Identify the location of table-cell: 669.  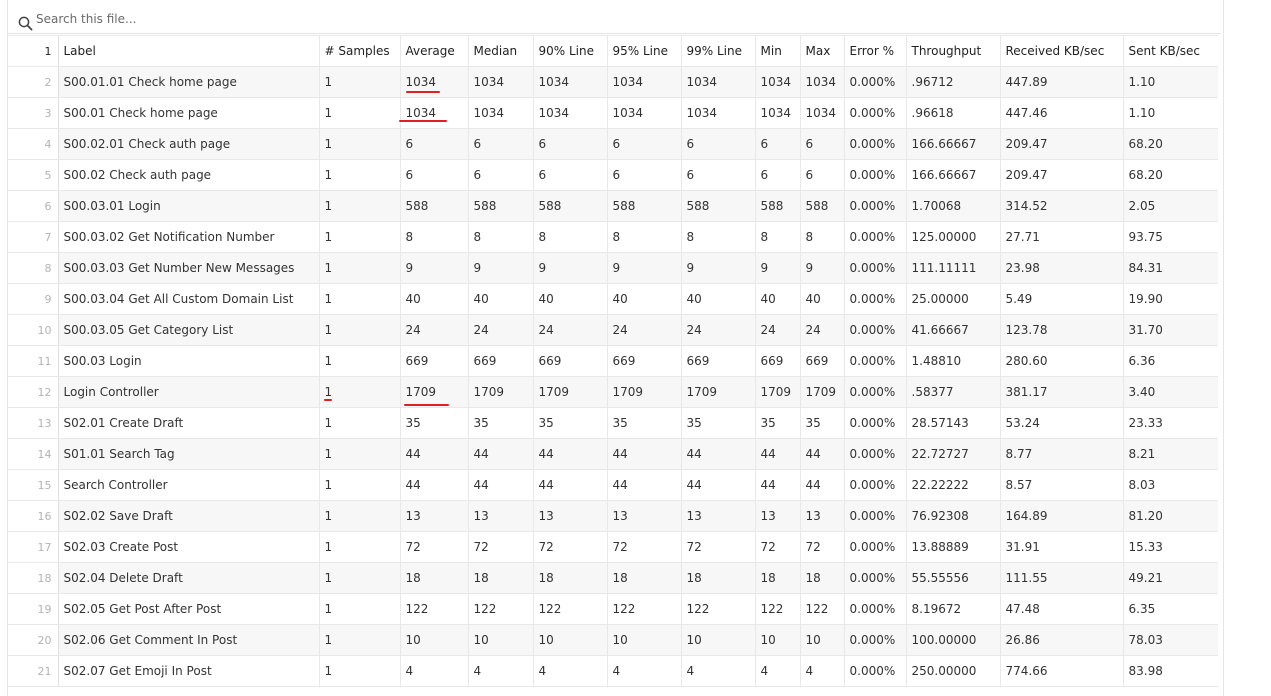
(777, 361).